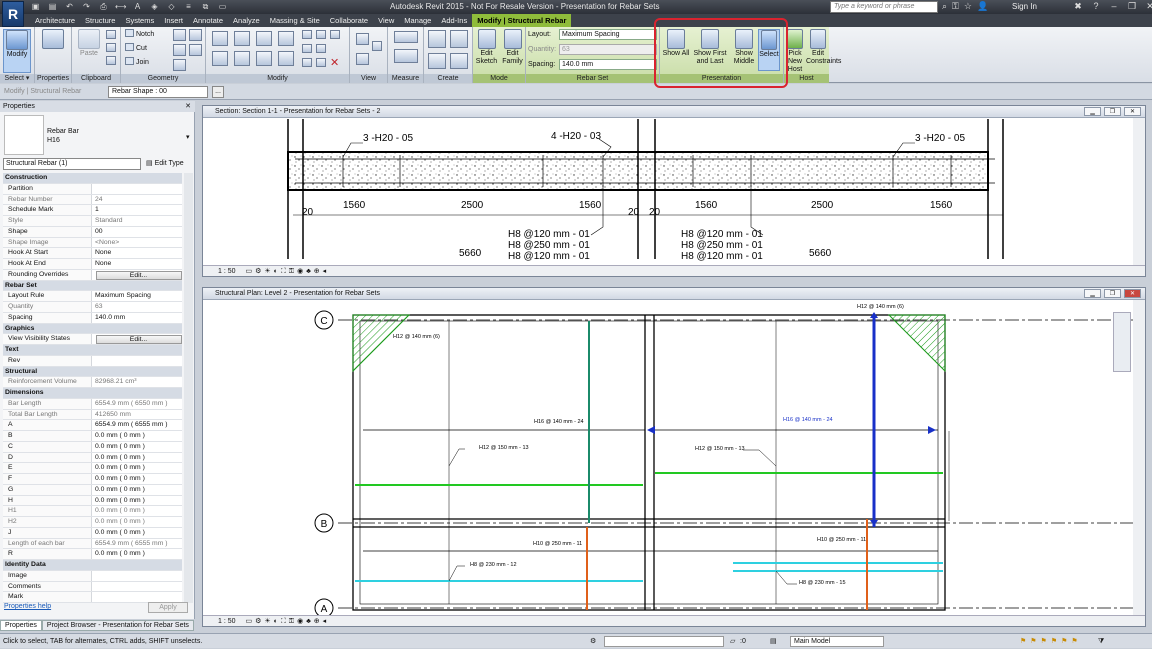 The height and width of the screenshot is (649, 1152). Describe the element at coordinates (137, 210) in the screenshot. I see `property-value: 1` at that location.